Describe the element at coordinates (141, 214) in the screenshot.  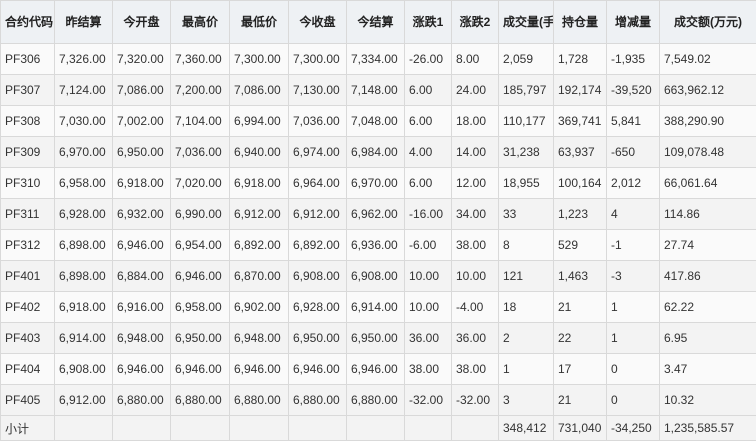
I see `cell-open: 6,932.00` at that location.